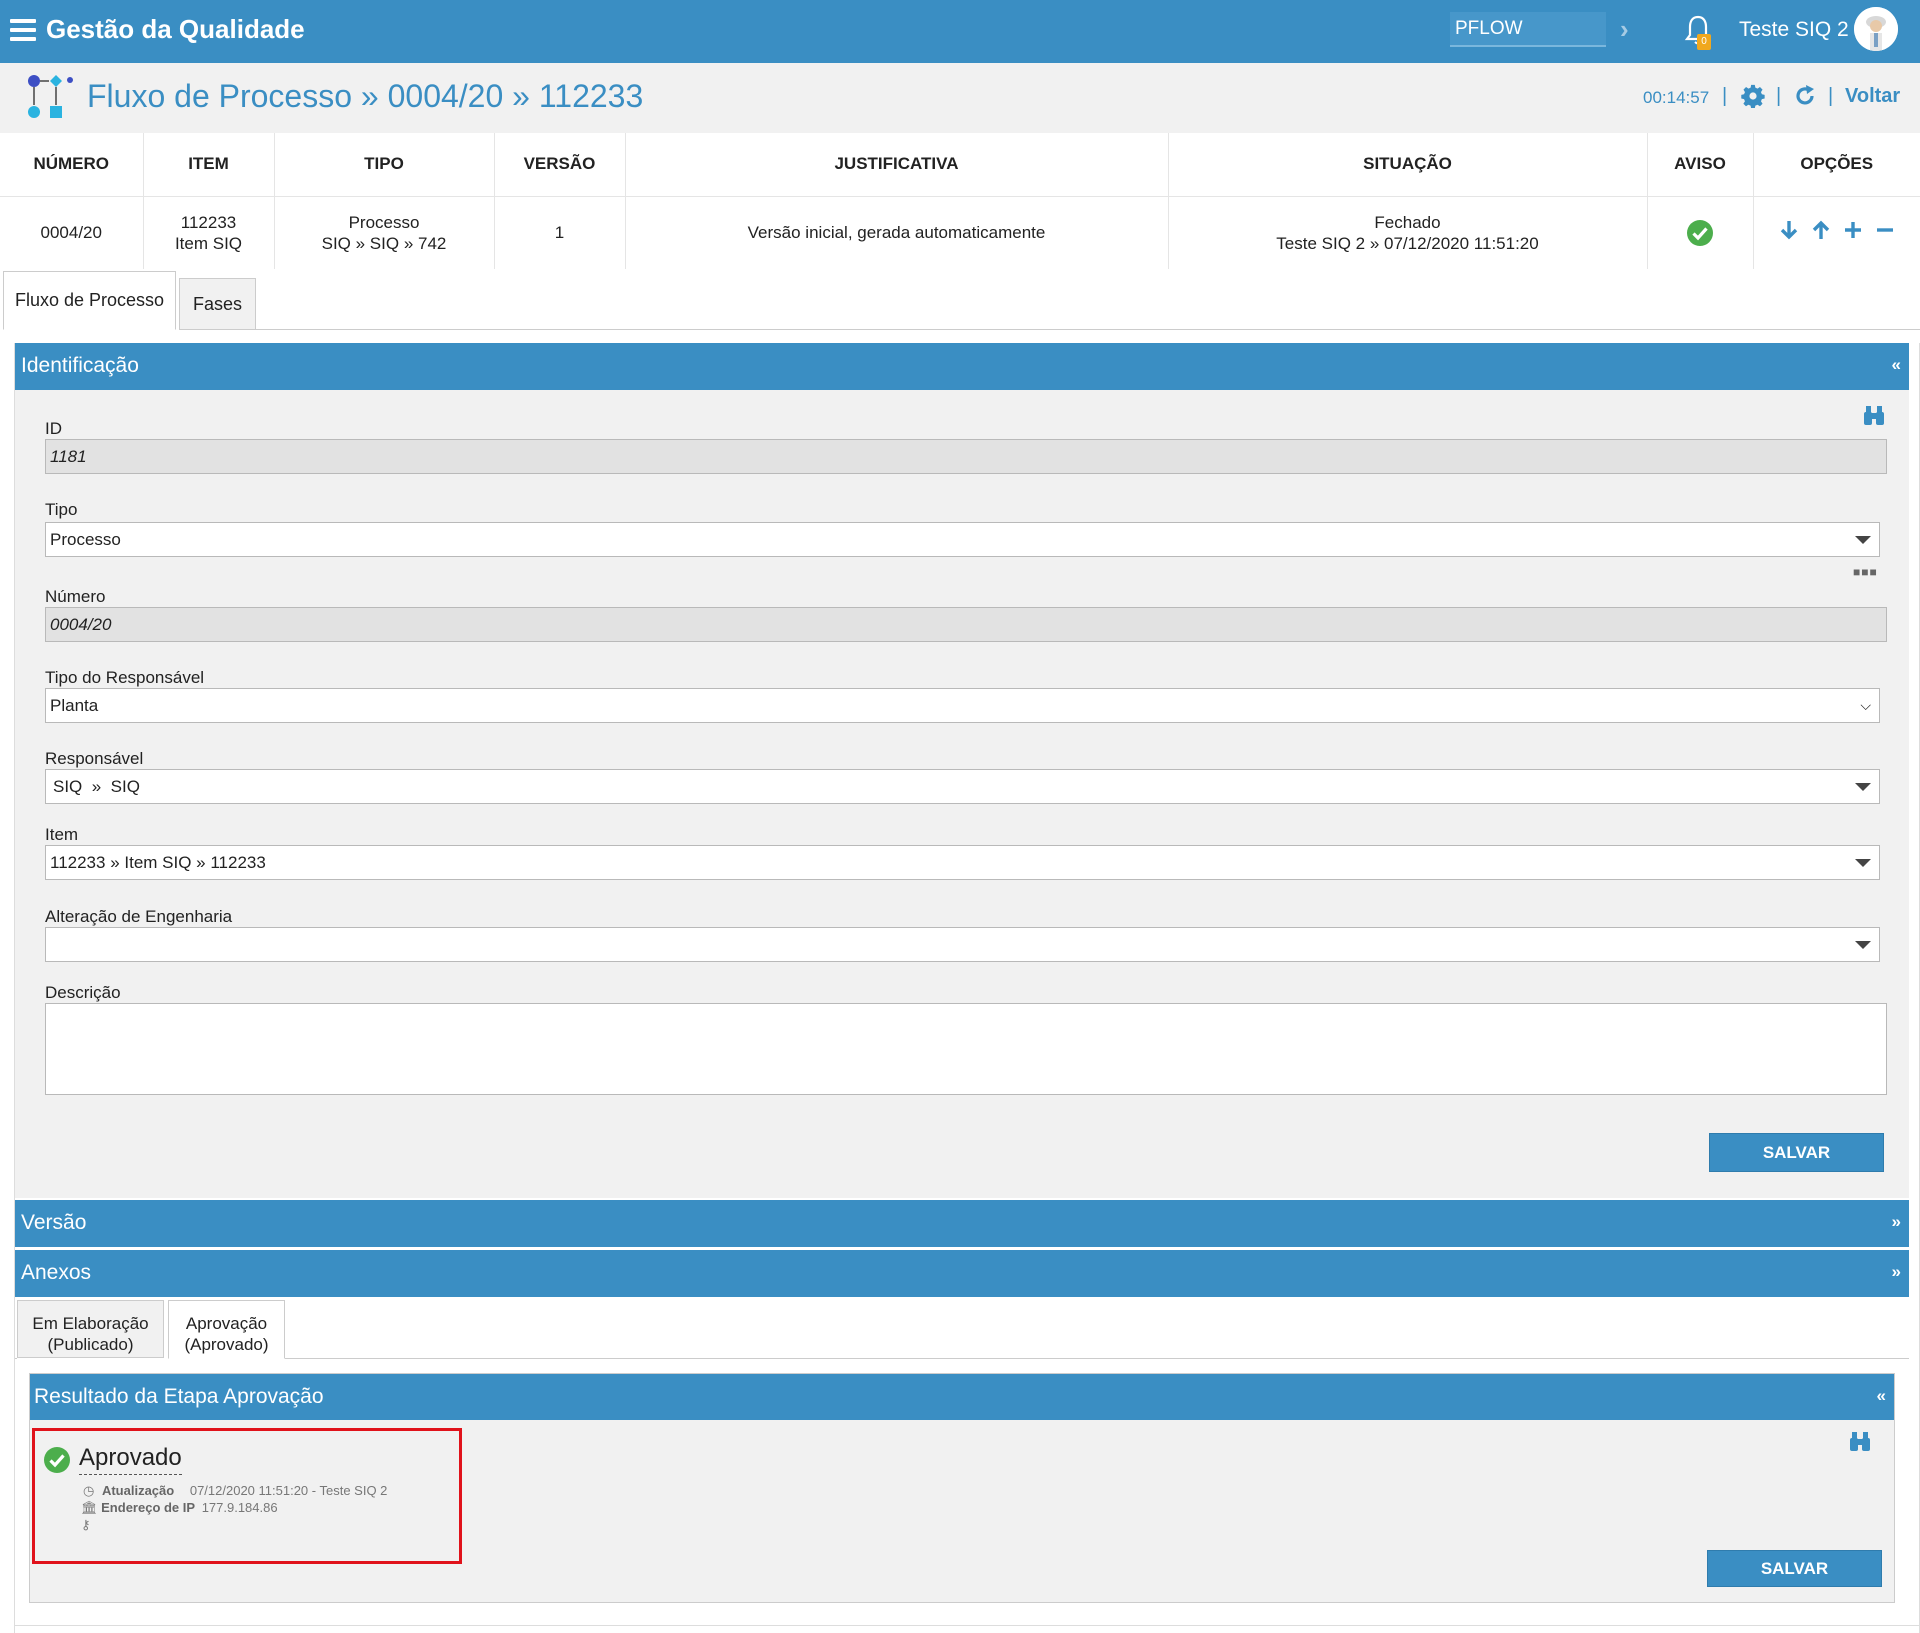 This screenshot has width=1920, height=1633. What do you see at coordinates (208, 243) in the screenshot?
I see `cell-item-name: Item SIQ` at bounding box center [208, 243].